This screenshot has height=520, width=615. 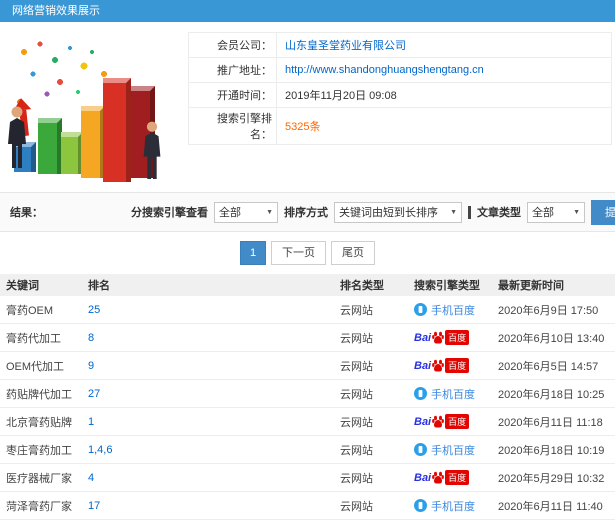 I want to click on keyword-cell: 北京膏药贴牌, so click(x=39, y=422).